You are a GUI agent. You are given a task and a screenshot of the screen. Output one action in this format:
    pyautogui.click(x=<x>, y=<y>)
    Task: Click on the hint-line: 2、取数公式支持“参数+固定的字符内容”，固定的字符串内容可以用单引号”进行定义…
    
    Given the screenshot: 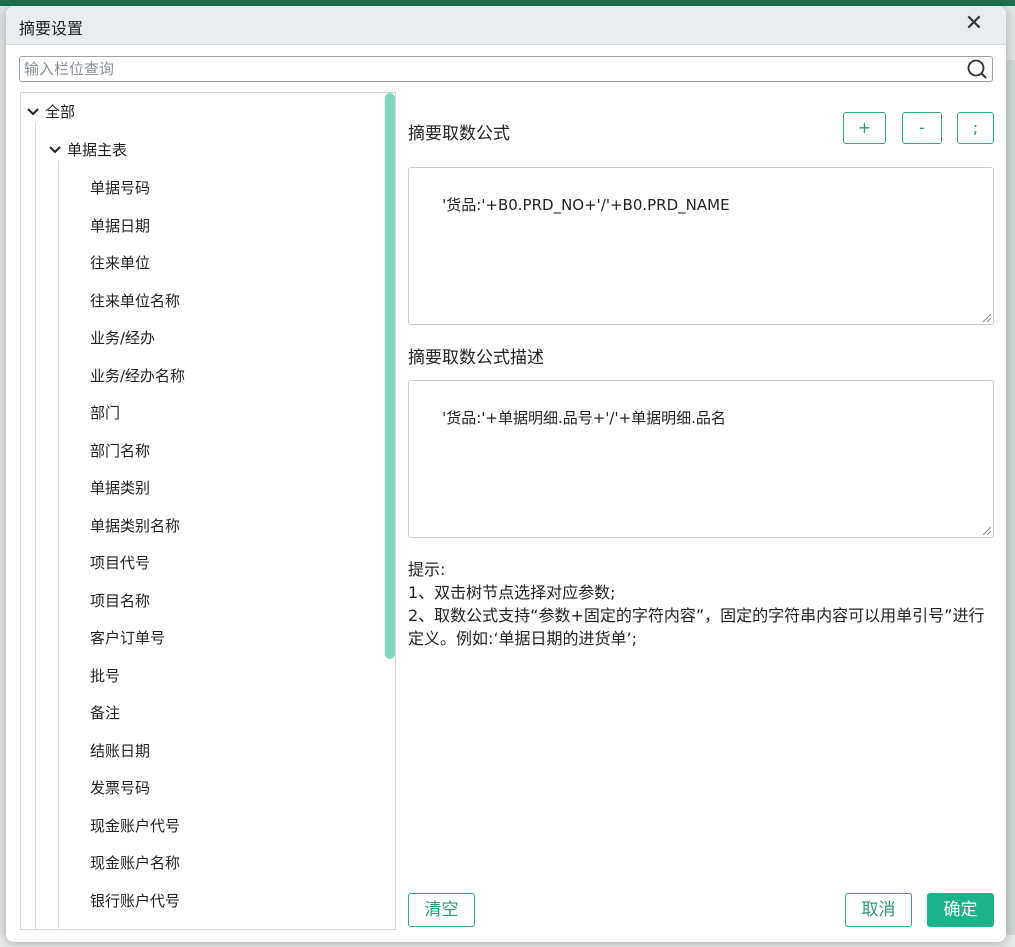 What is the action you would take?
    pyautogui.click(x=696, y=627)
    